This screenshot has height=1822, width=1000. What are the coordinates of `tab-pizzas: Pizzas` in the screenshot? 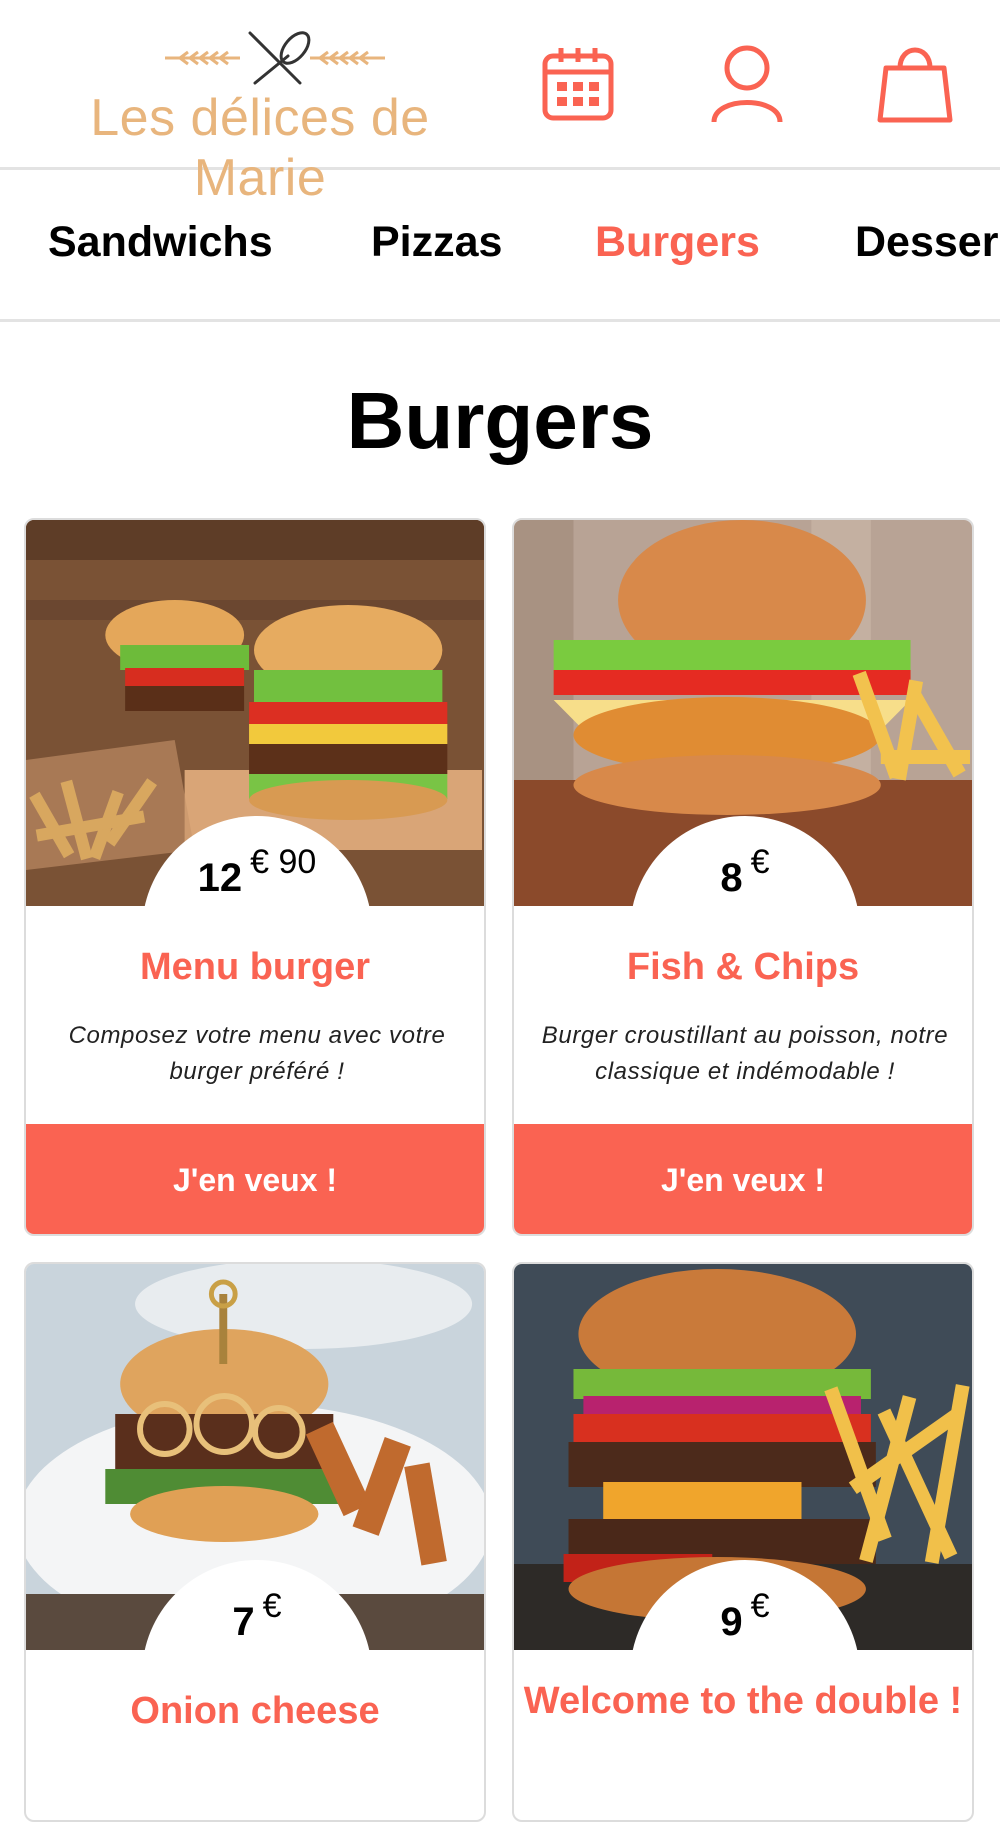 It's located at (436, 242).